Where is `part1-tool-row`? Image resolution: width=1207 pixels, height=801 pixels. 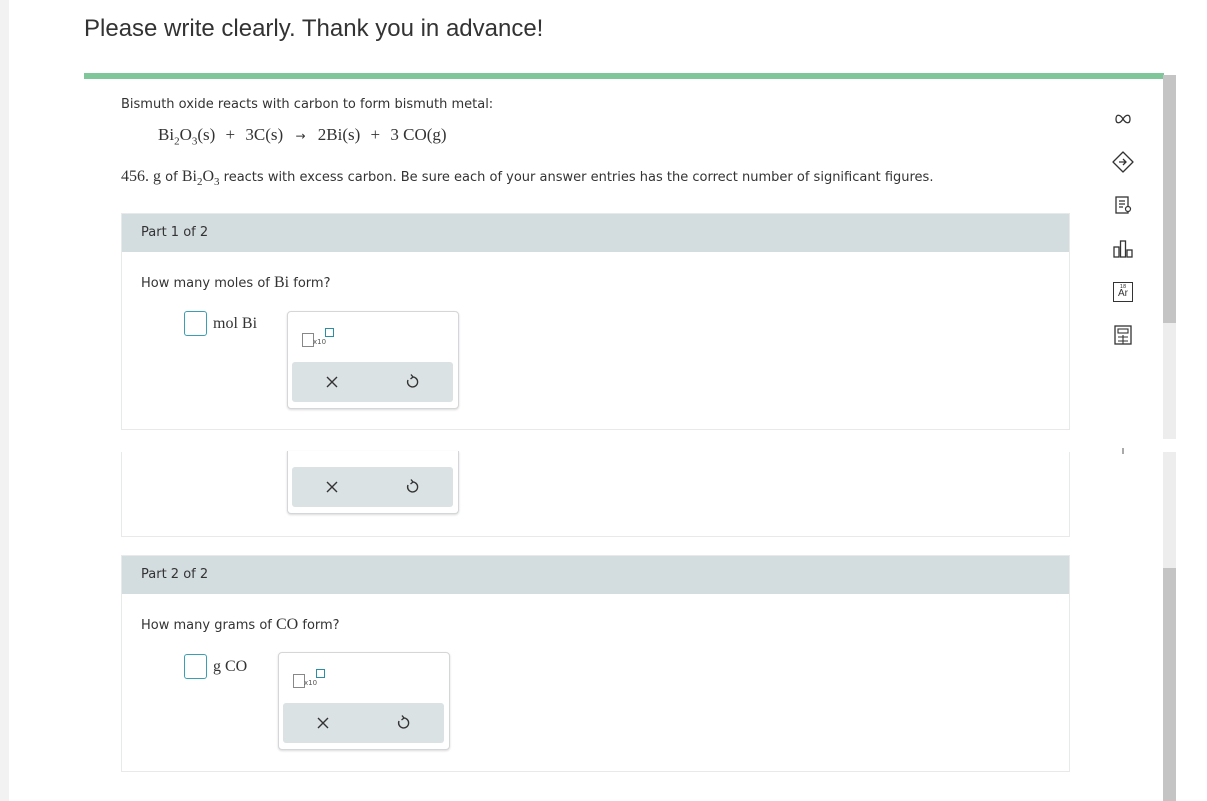
part1-tool-row is located at coordinates (372, 382).